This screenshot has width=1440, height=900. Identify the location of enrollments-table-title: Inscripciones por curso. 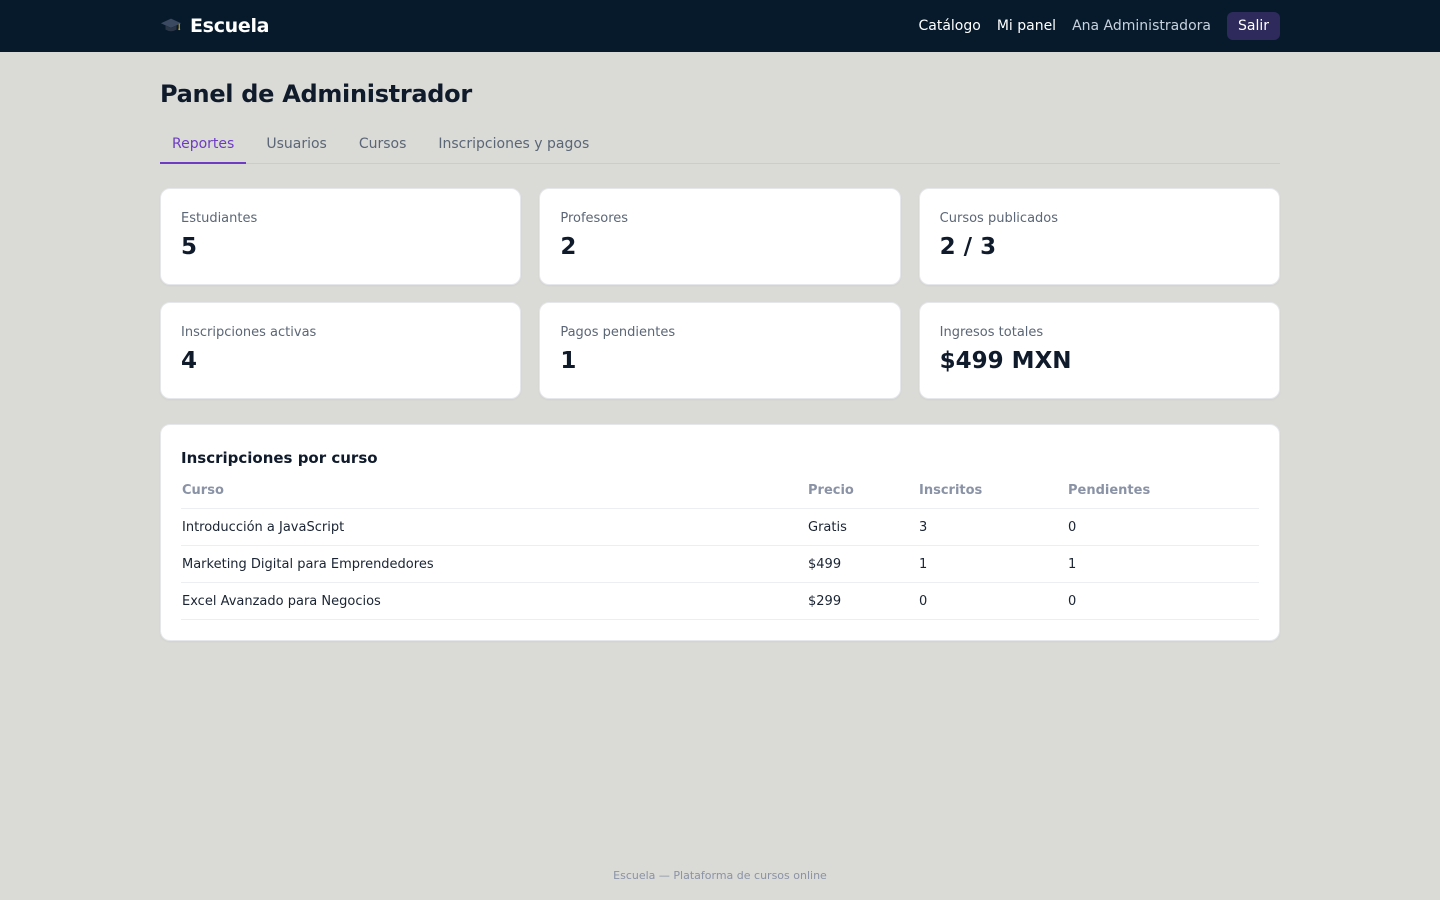
(279, 458).